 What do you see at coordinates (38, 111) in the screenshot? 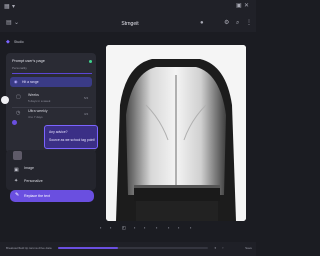
I see `row-label: Ultra weekly` at bounding box center [38, 111].